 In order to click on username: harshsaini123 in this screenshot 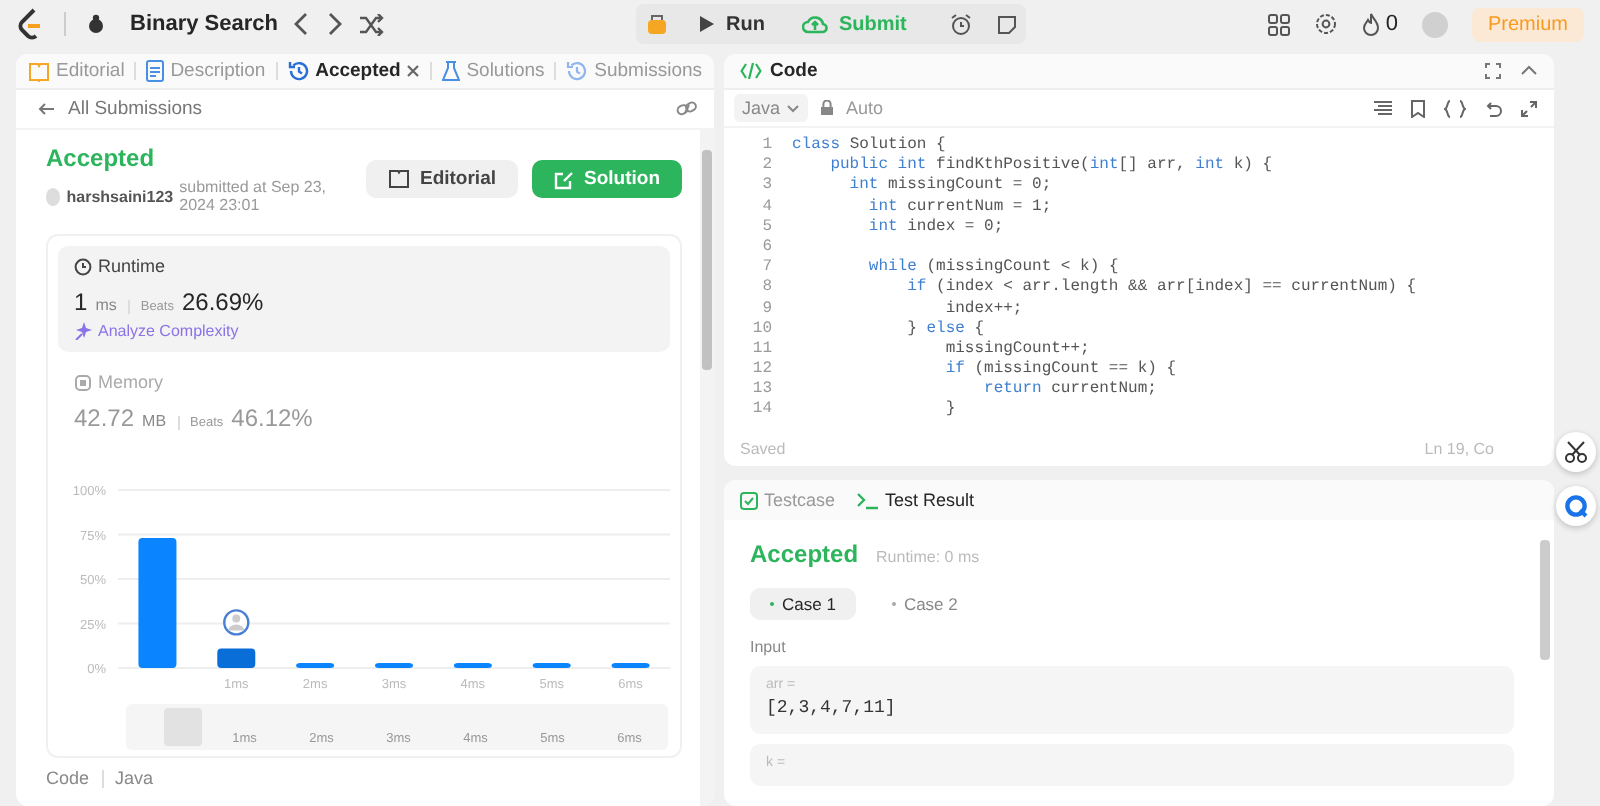, I will do `click(120, 196)`.